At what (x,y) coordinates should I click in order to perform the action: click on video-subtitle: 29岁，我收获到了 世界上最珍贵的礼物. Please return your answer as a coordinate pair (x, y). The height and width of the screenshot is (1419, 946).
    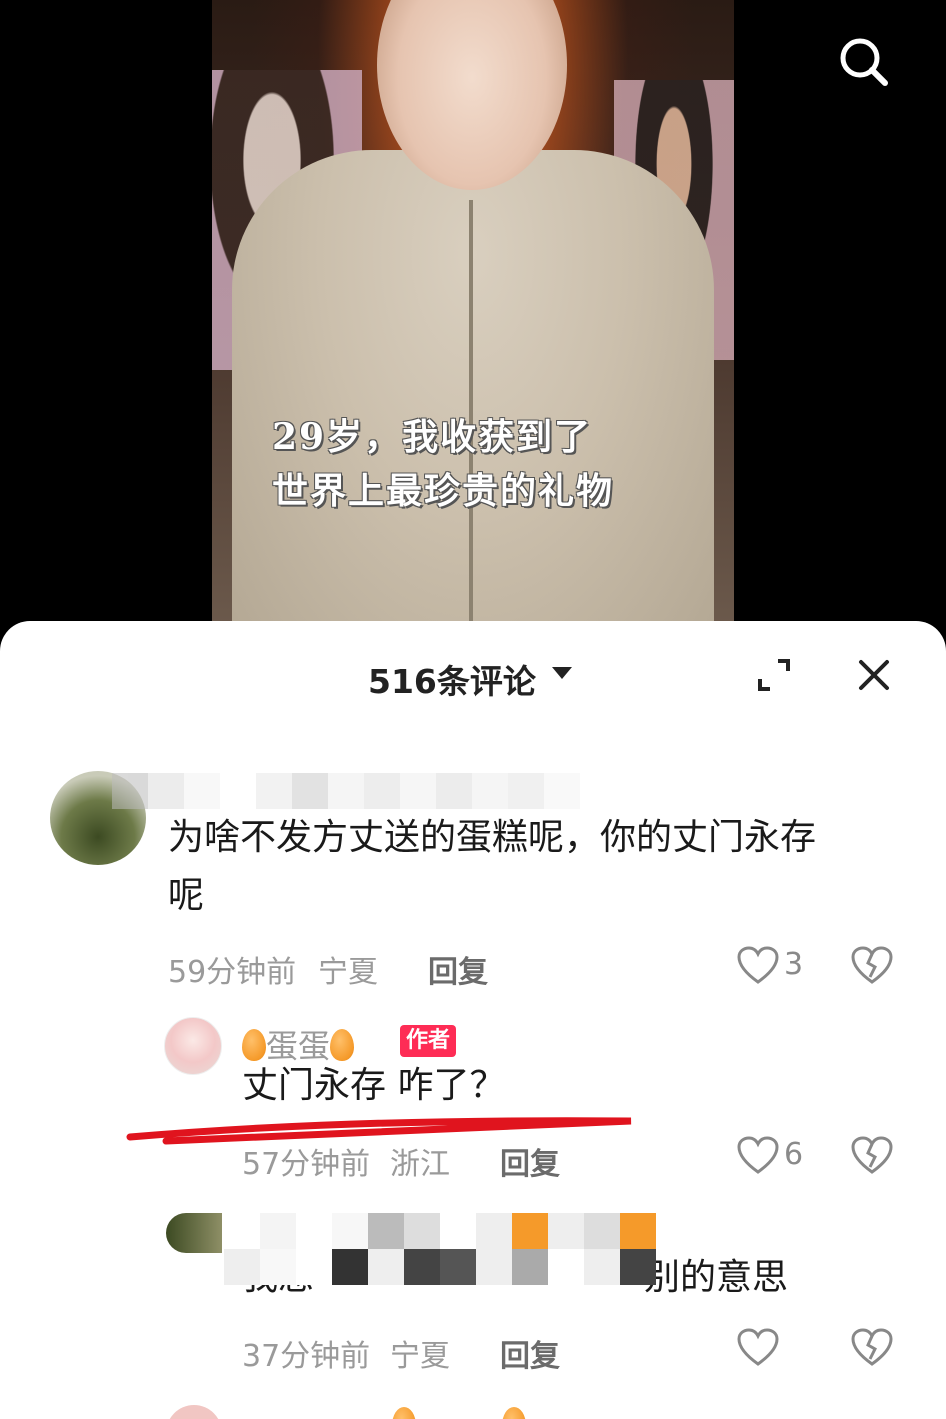
    Looking at the image, I should click on (482, 464).